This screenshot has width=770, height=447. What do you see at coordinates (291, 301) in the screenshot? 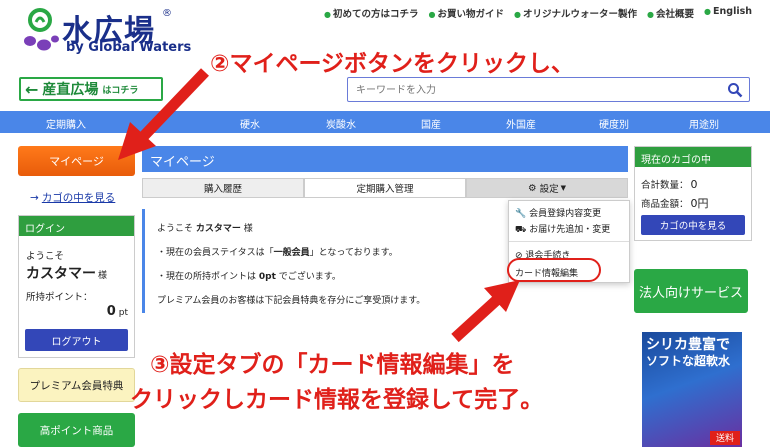
I see `premium-note: プレミアム会員のお客様は下記会員特典を存分にご享受頂けます。` at bounding box center [291, 301].